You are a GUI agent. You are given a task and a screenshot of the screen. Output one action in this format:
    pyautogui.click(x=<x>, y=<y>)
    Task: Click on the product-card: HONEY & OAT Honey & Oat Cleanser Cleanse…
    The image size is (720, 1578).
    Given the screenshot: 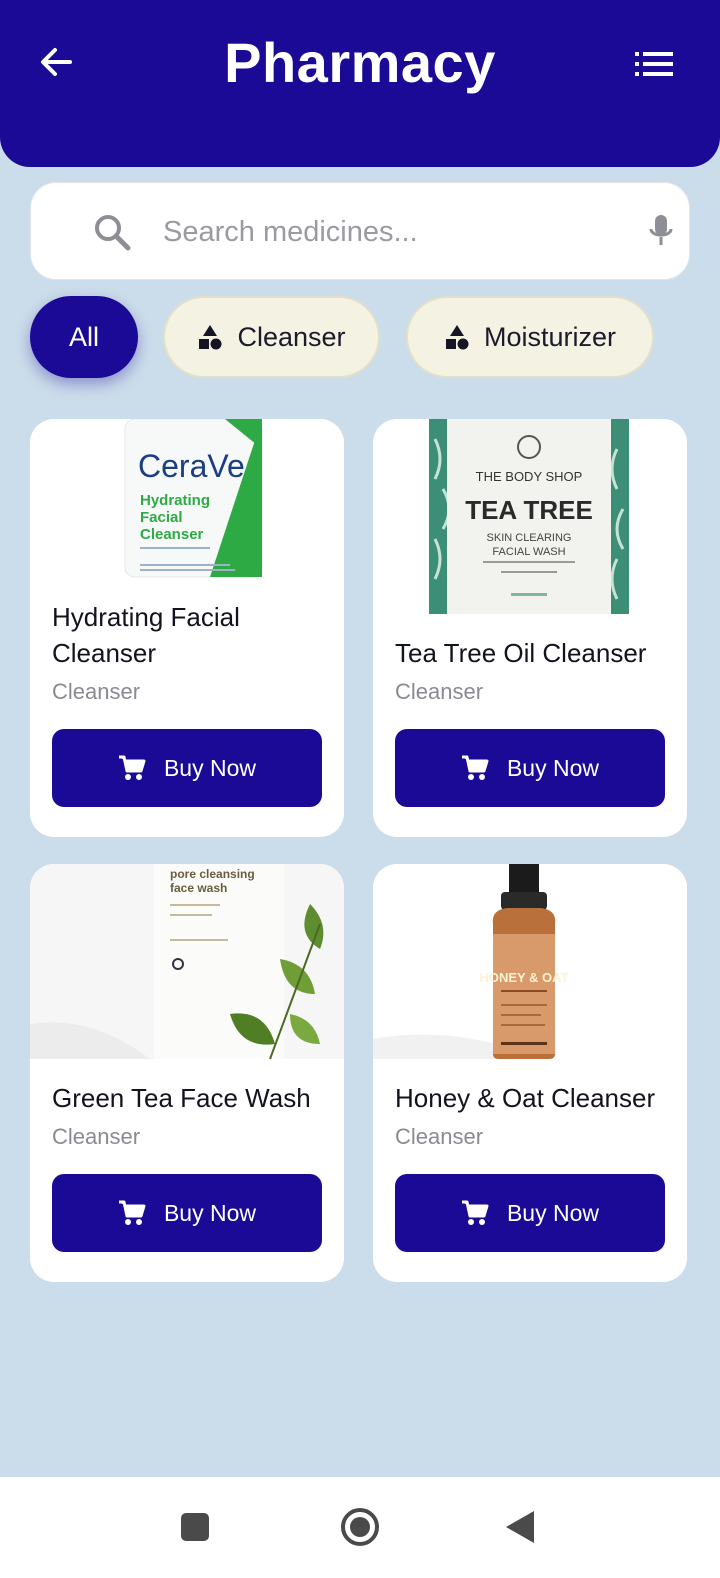 What is the action you would take?
    pyautogui.click(x=530, y=1073)
    